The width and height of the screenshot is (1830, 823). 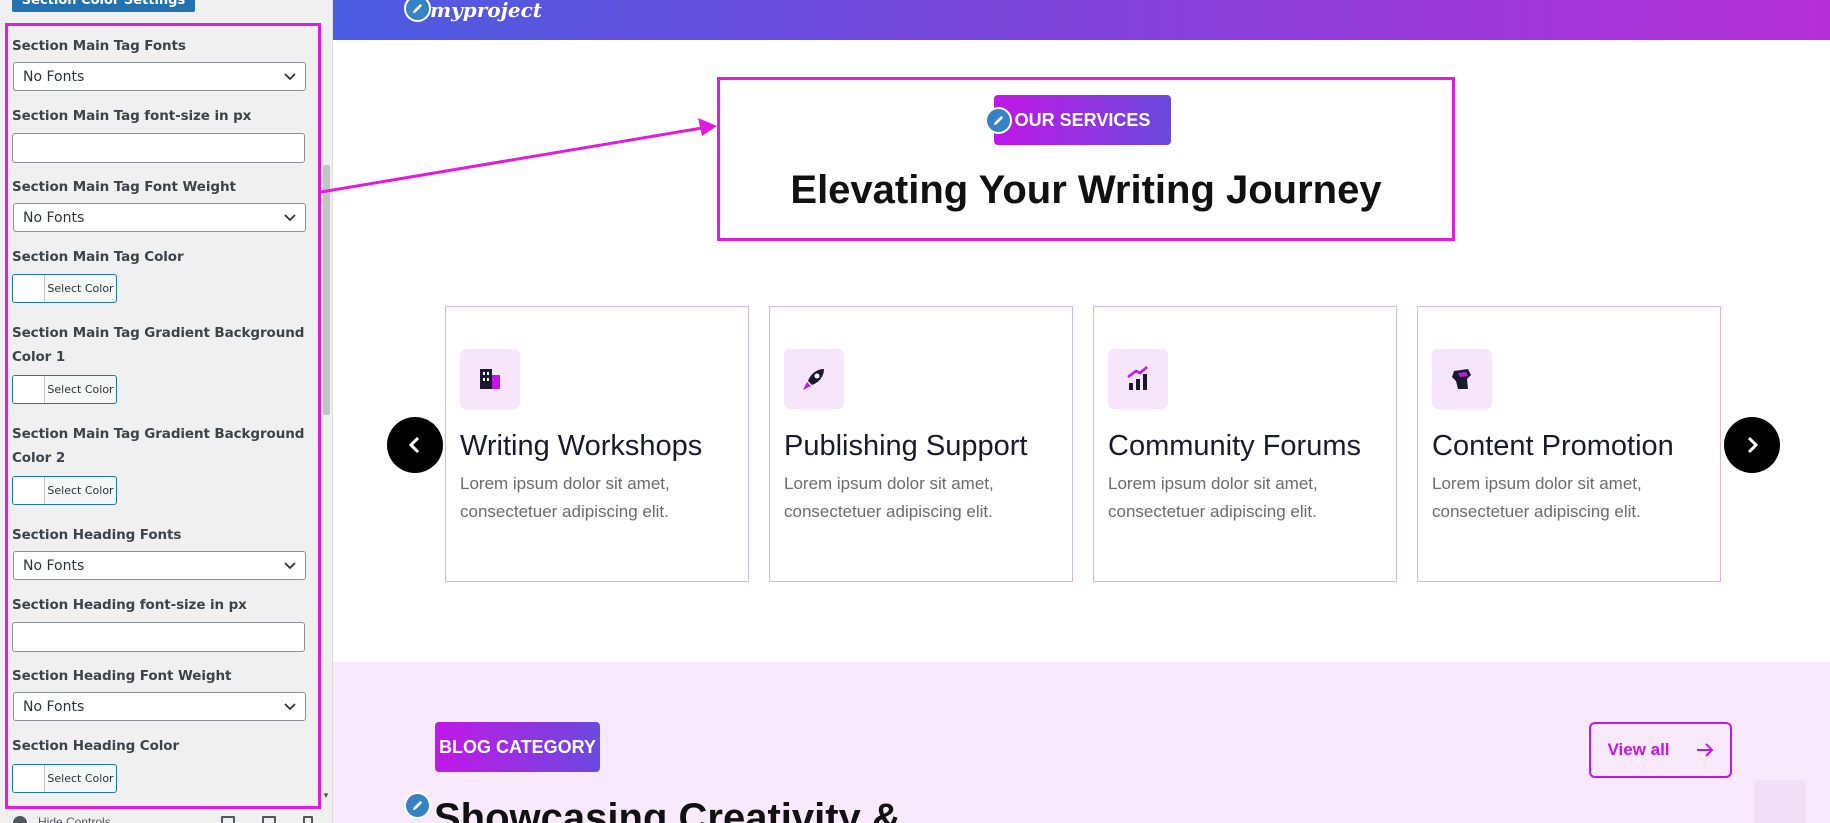 What do you see at coordinates (1138, 379) in the screenshot?
I see `chart-up-icon` at bounding box center [1138, 379].